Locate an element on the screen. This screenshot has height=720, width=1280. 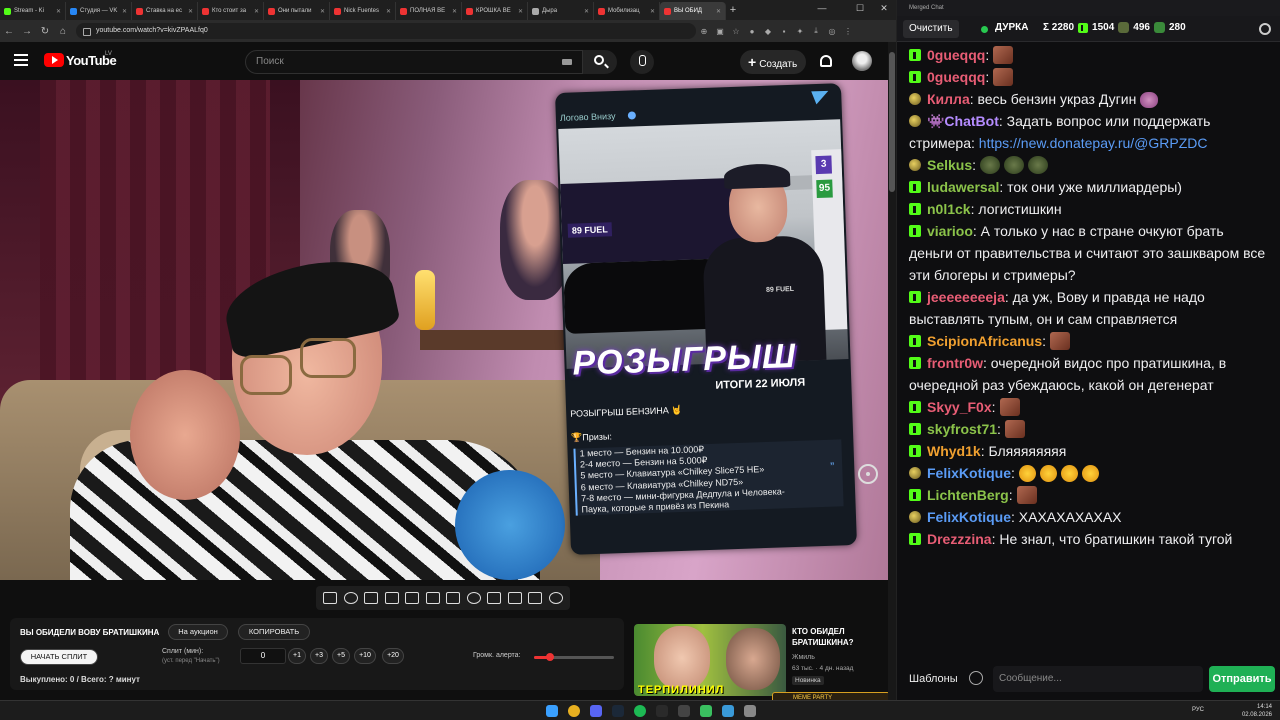
browser-tab: Nick Fuentes ✕ is located at coordinates (363, 11).